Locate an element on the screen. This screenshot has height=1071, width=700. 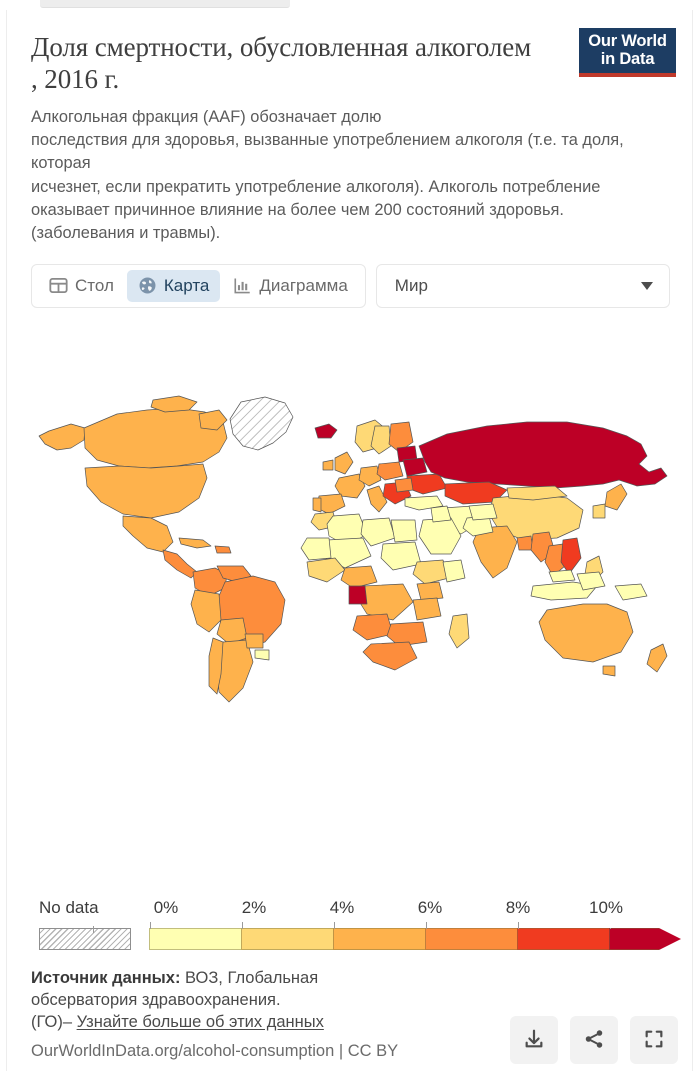
country-australia is located at coordinates (586, 632).